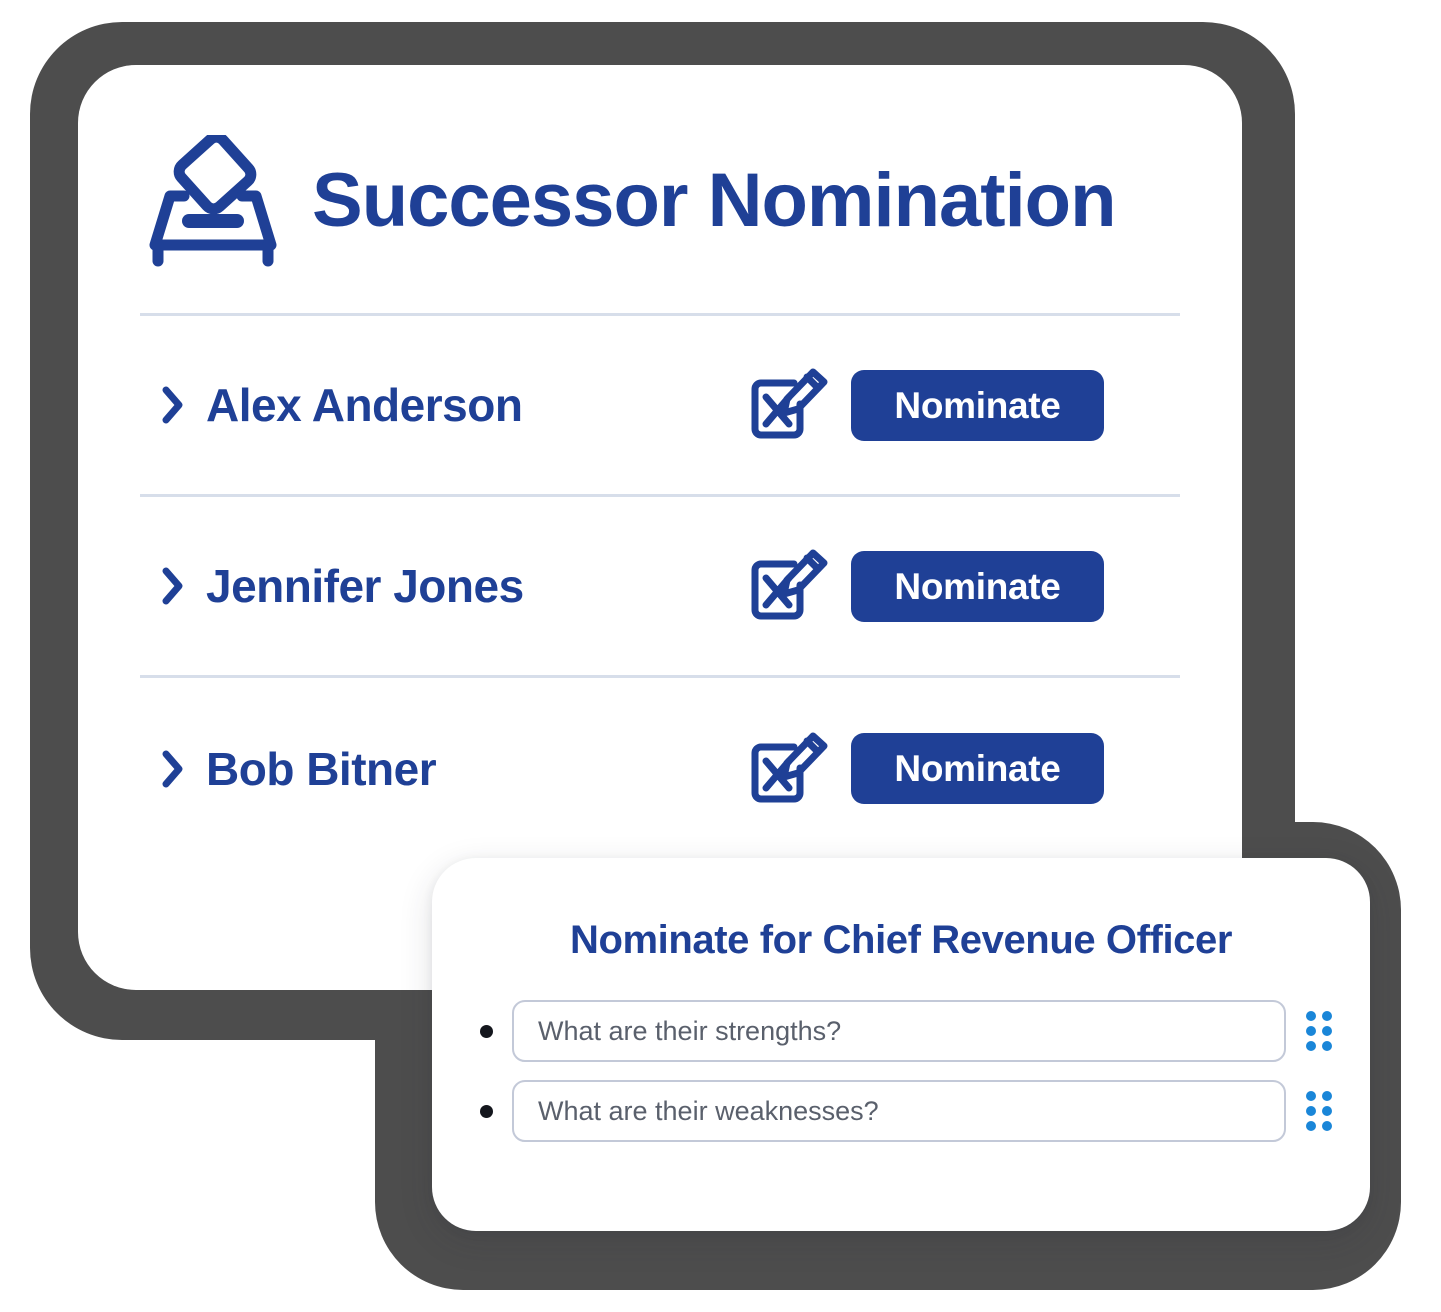 The width and height of the screenshot is (1441, 1312). I want to click on ballot-box-icon, so click(213, 199).